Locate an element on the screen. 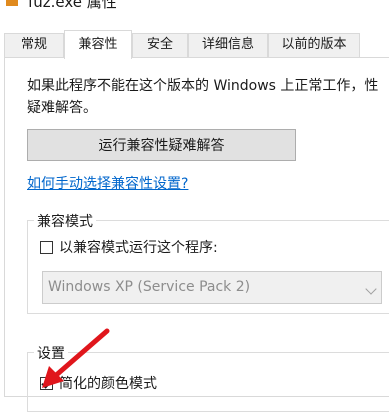 Image resolution: width=389 pixels, height=412 pixels. intro-text: 如果此程序不能在这个版本的 Windows 上正常工作，性疑难解答。 is located at coordinates (203, 97).